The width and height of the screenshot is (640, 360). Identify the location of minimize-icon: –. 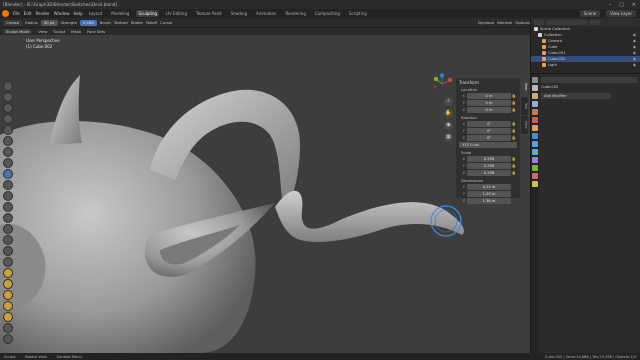
(610, 5).